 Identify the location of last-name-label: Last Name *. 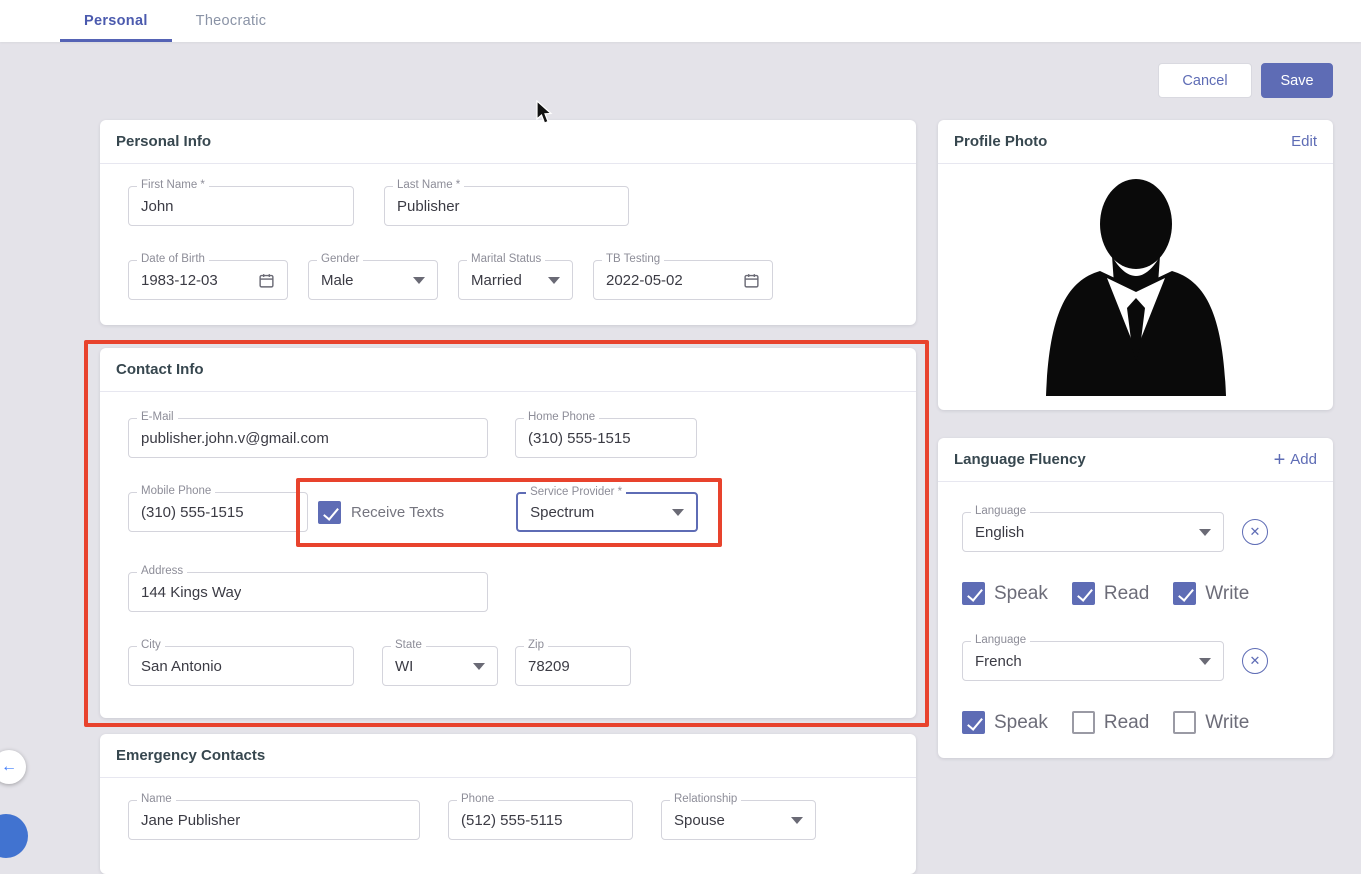
(429, 185).